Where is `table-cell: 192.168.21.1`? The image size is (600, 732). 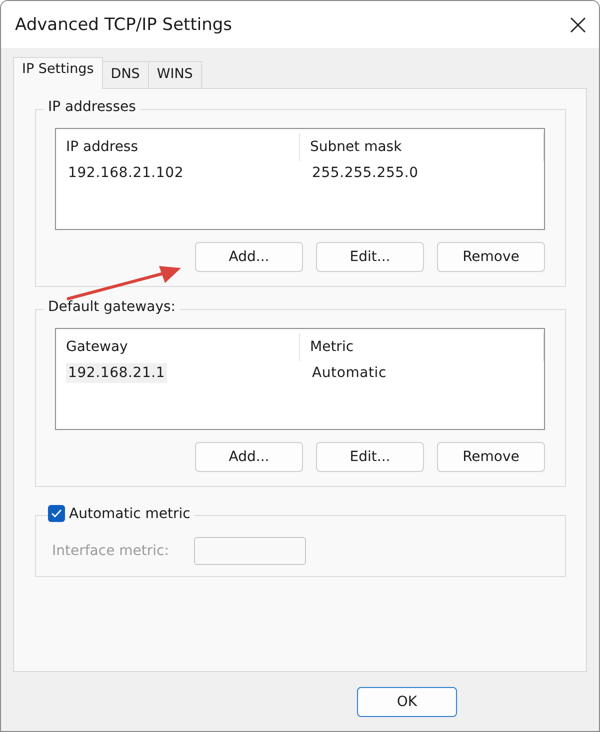
table-cell: 192.168.21.1 is located at coordinates (117, 373).